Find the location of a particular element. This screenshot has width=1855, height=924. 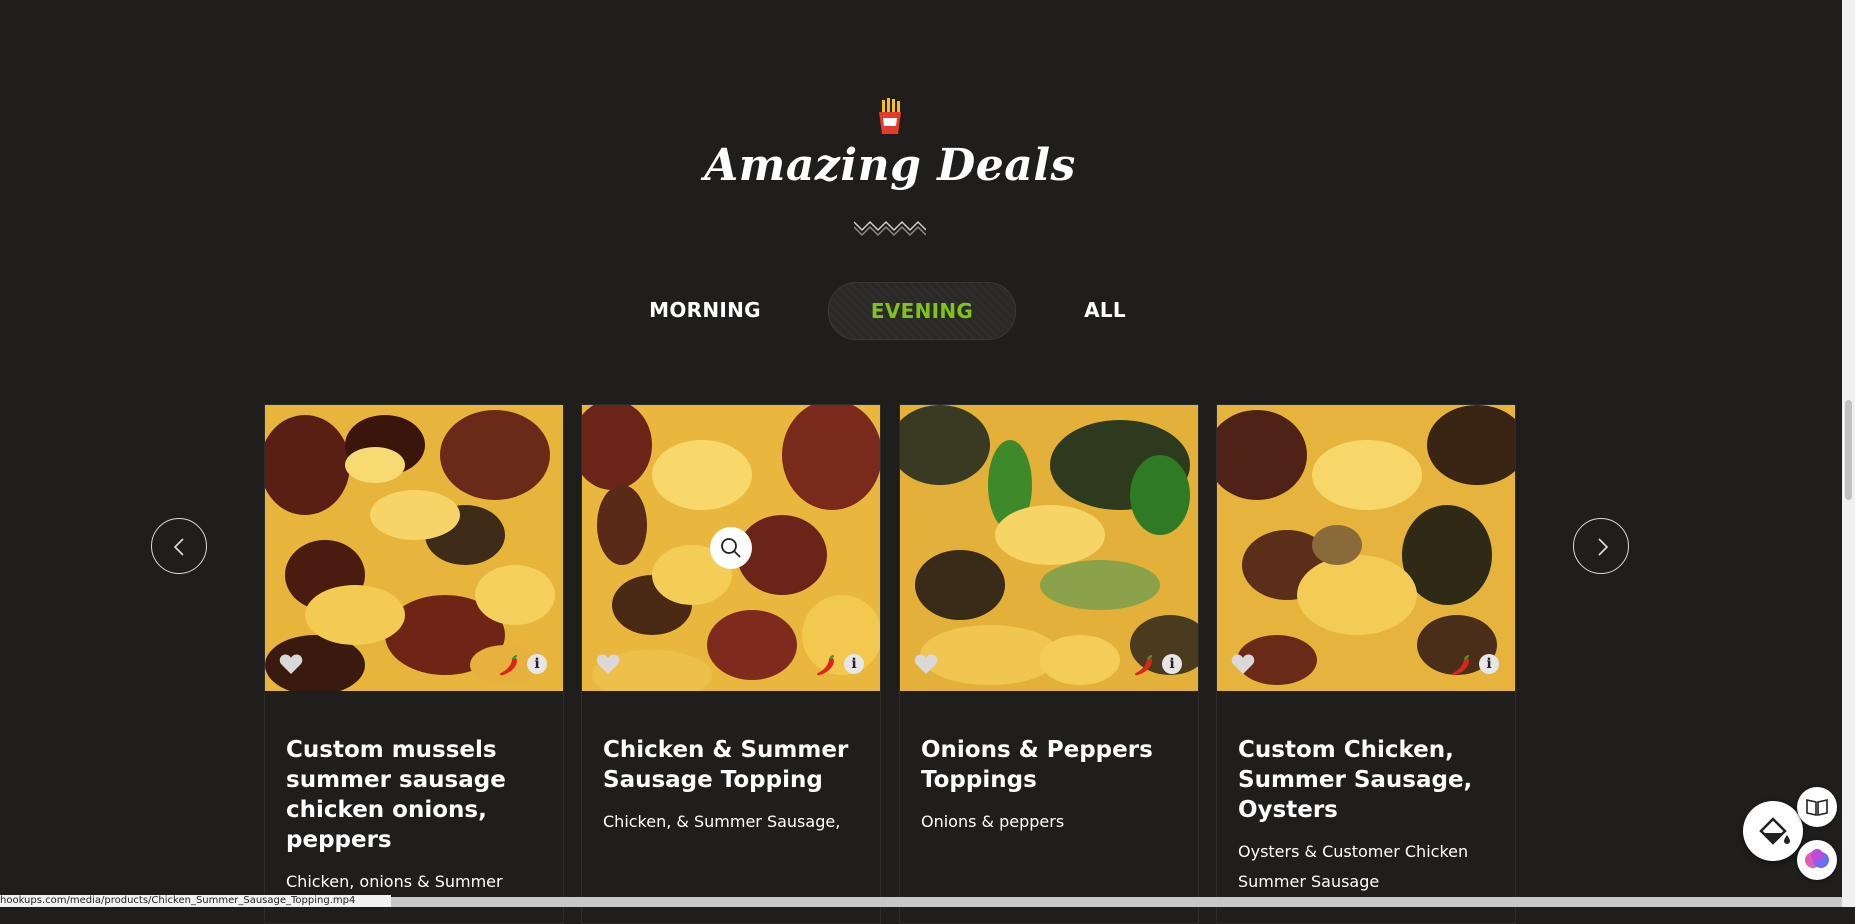

zoom-button is located at coordinates (731, 548).